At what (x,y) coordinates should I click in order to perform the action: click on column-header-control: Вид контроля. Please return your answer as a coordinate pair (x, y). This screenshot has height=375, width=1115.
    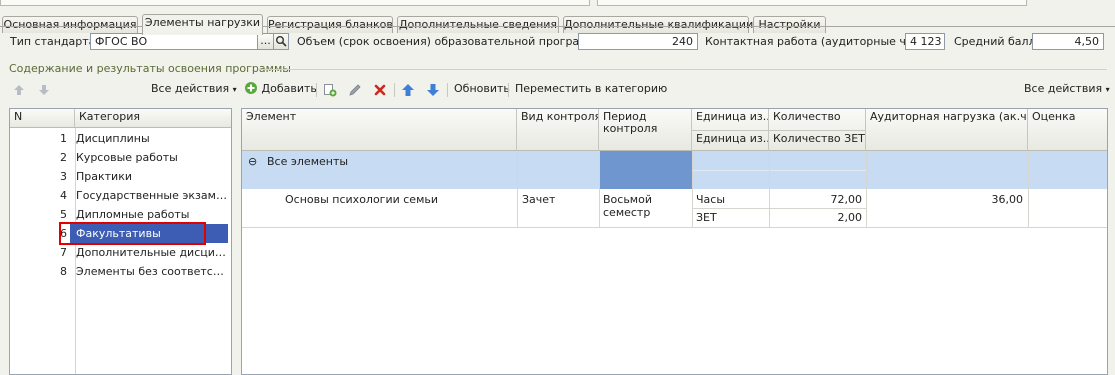
    Looking at the image, I should click on (558, 130).